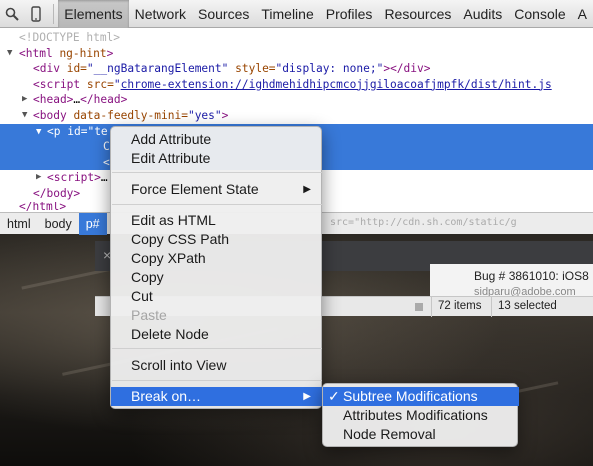 This screenshot has width=593, height=466. I want to click on p-content-line: C, so click(106, 147).